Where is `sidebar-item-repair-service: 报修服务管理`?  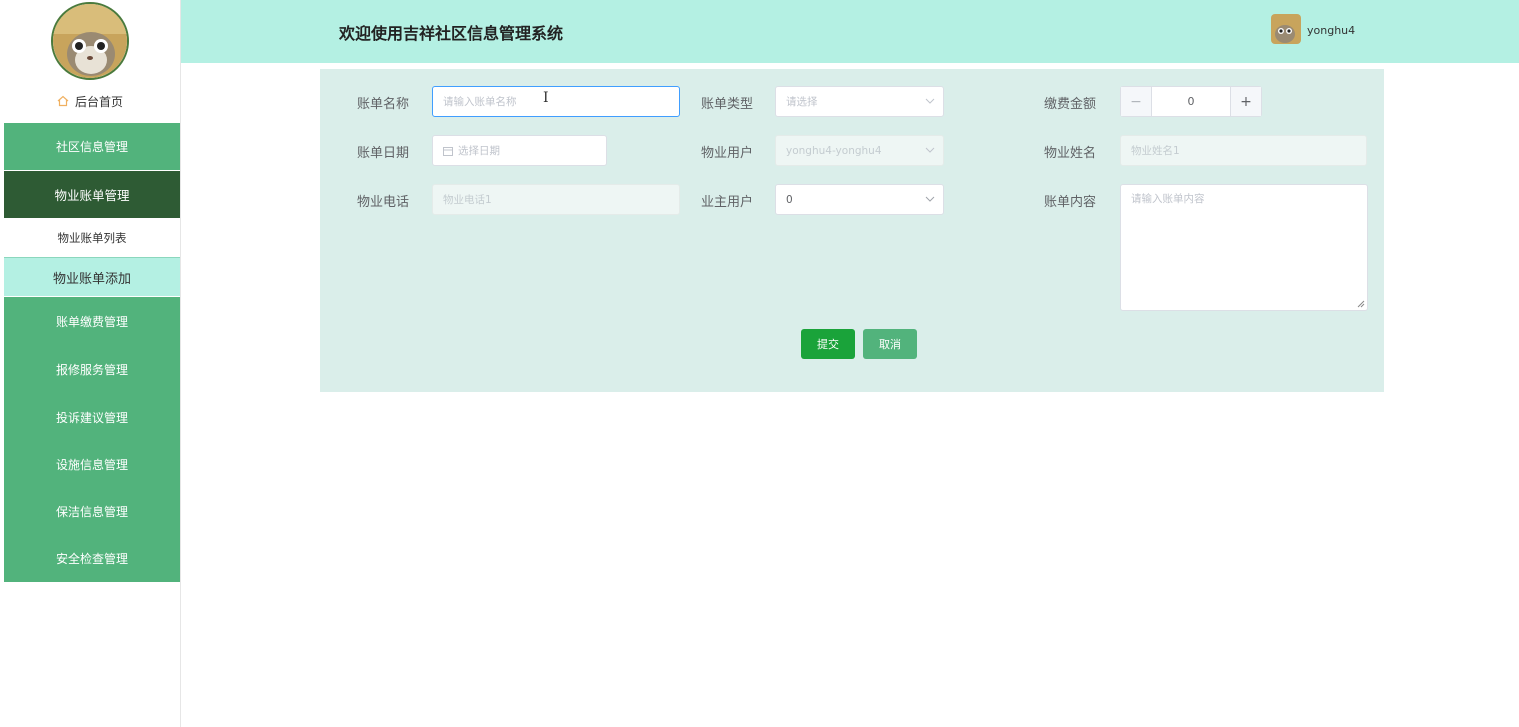 sidebar-item-repair-service: 报修服务管理 is located at coordinates (92, 369).